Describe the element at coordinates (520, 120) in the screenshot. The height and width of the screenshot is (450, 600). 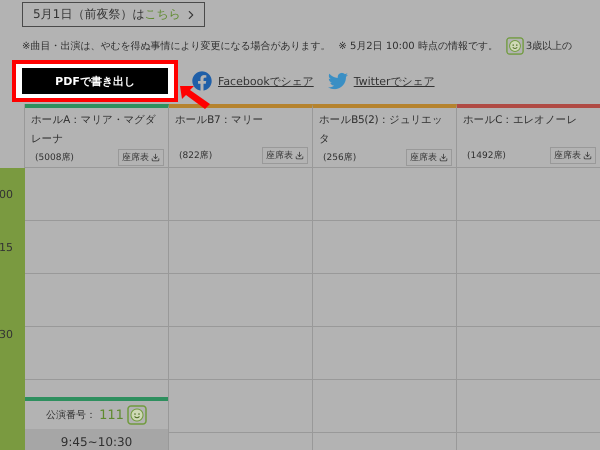
I see `hall-name: ホールC：エレオノーレ` at that location.